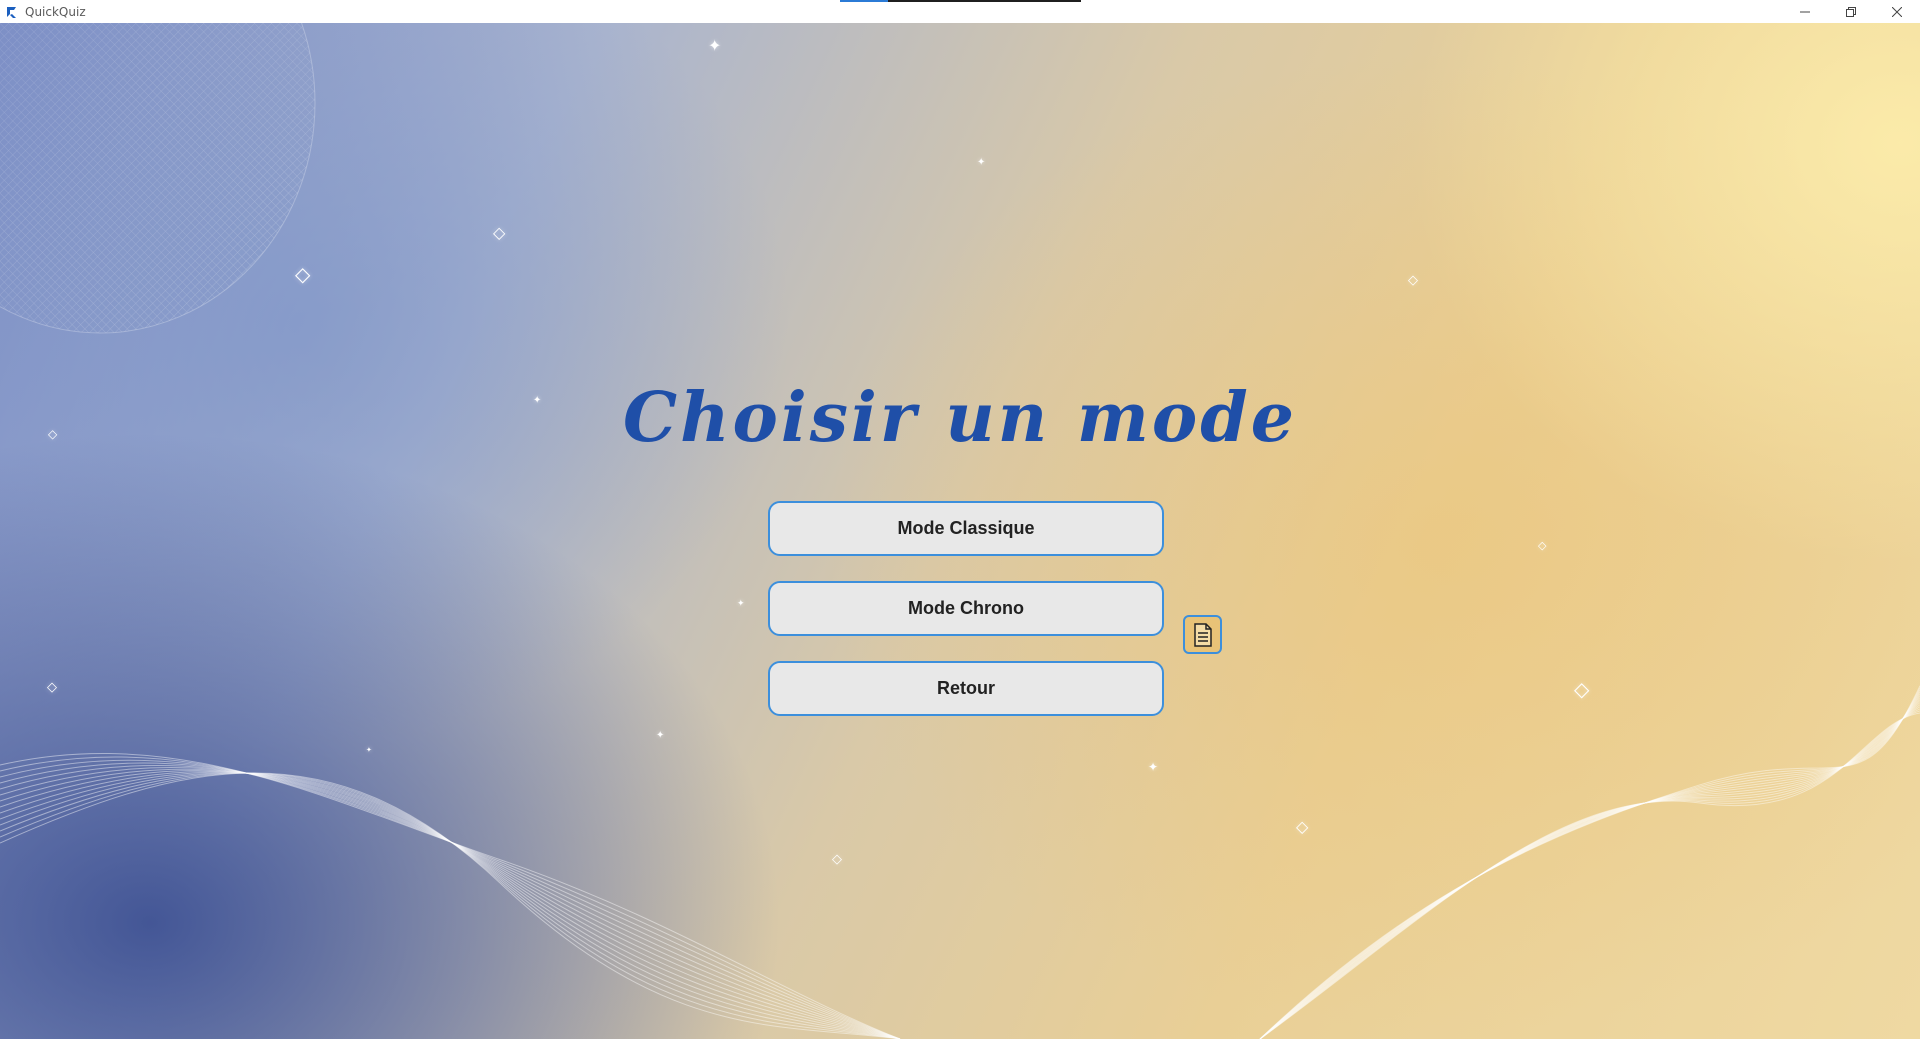 The height and width of the screenshot is (1041, 1920). I want to click on mesh-circle-decoration, so click(158, 178).